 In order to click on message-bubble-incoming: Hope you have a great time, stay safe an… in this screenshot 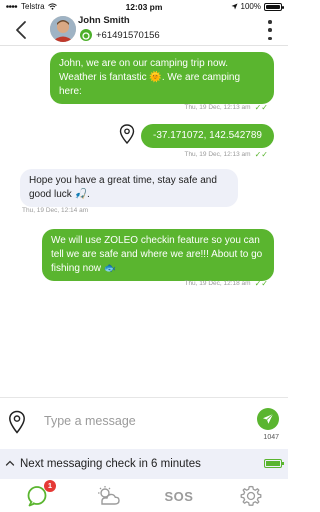, I will do `click(129, 188)`.